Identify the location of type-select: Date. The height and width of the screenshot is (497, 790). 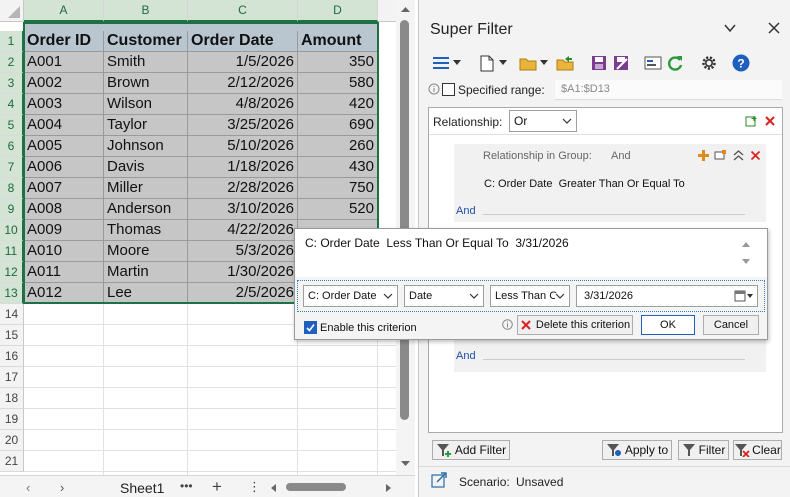
(444, 296).